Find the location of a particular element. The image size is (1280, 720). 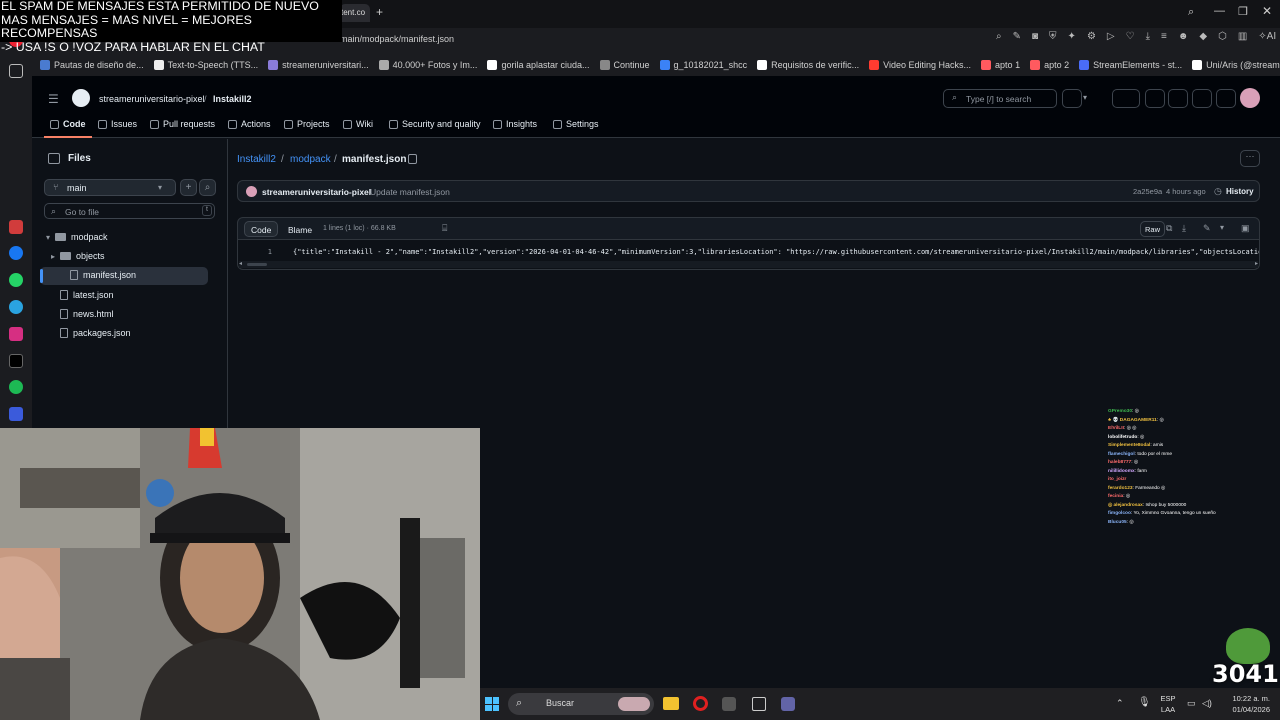

menu-icon: ≡ is located at coordinates (1164, 36).